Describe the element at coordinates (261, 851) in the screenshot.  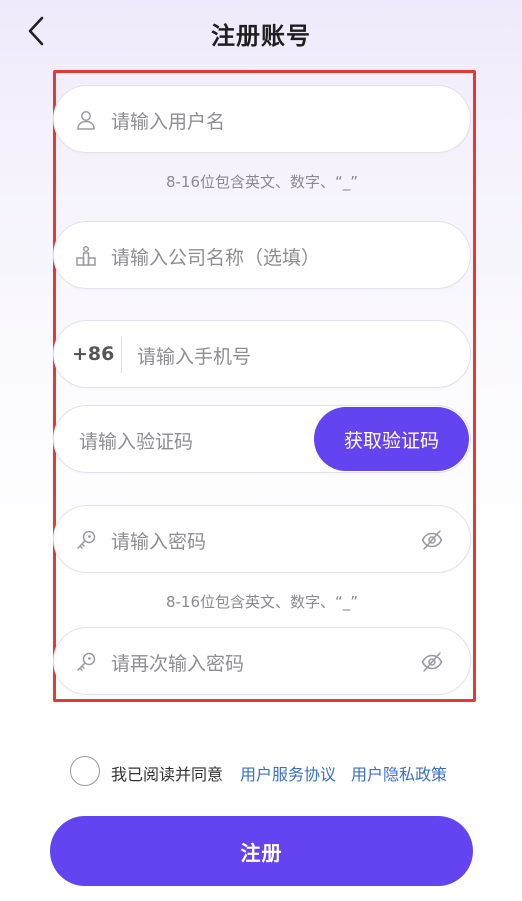
I see `register-button: 注册` at that location.